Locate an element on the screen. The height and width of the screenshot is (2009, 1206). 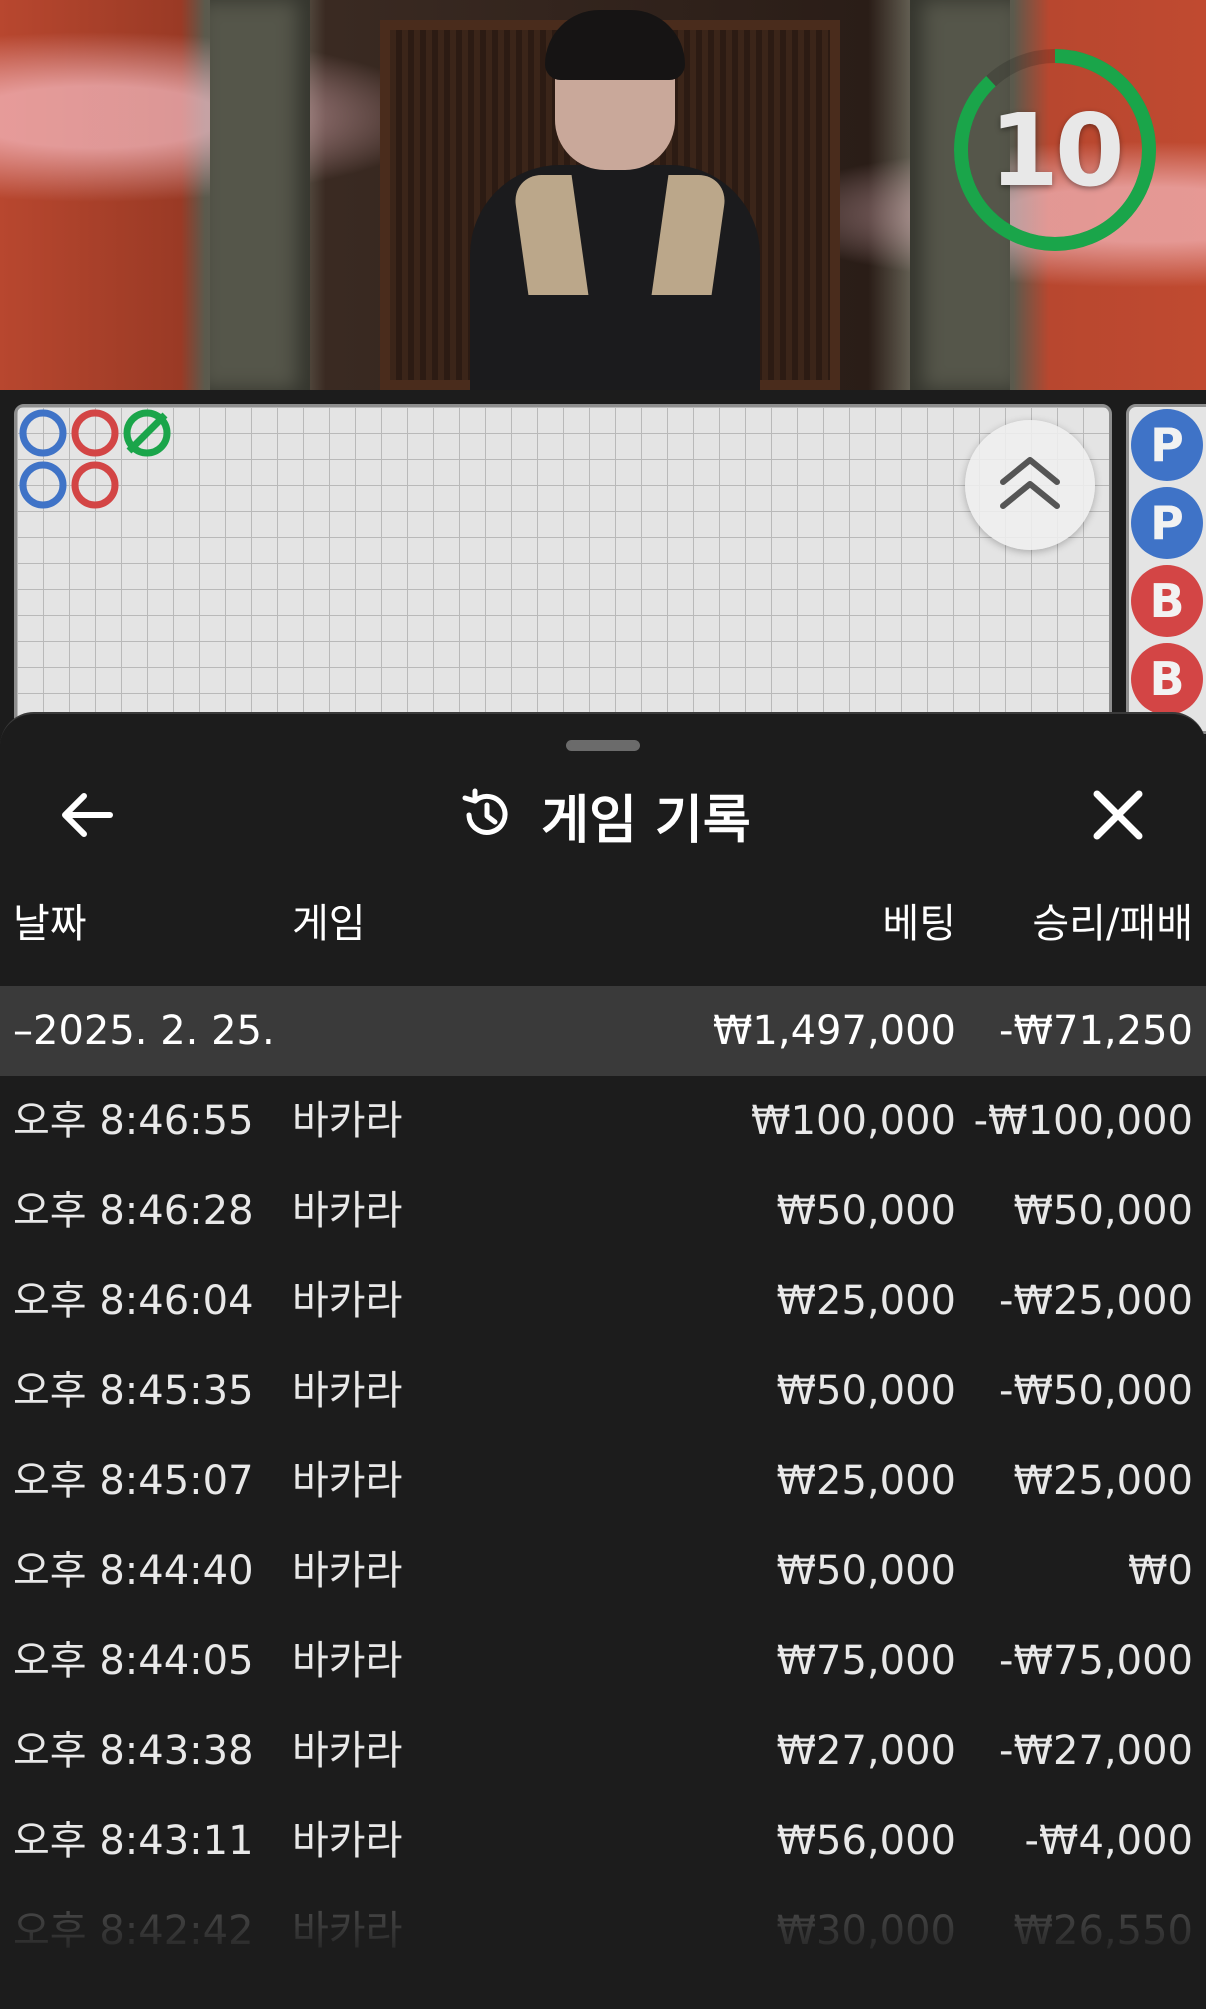
big-road-markers is located at coordinates (95, 459).